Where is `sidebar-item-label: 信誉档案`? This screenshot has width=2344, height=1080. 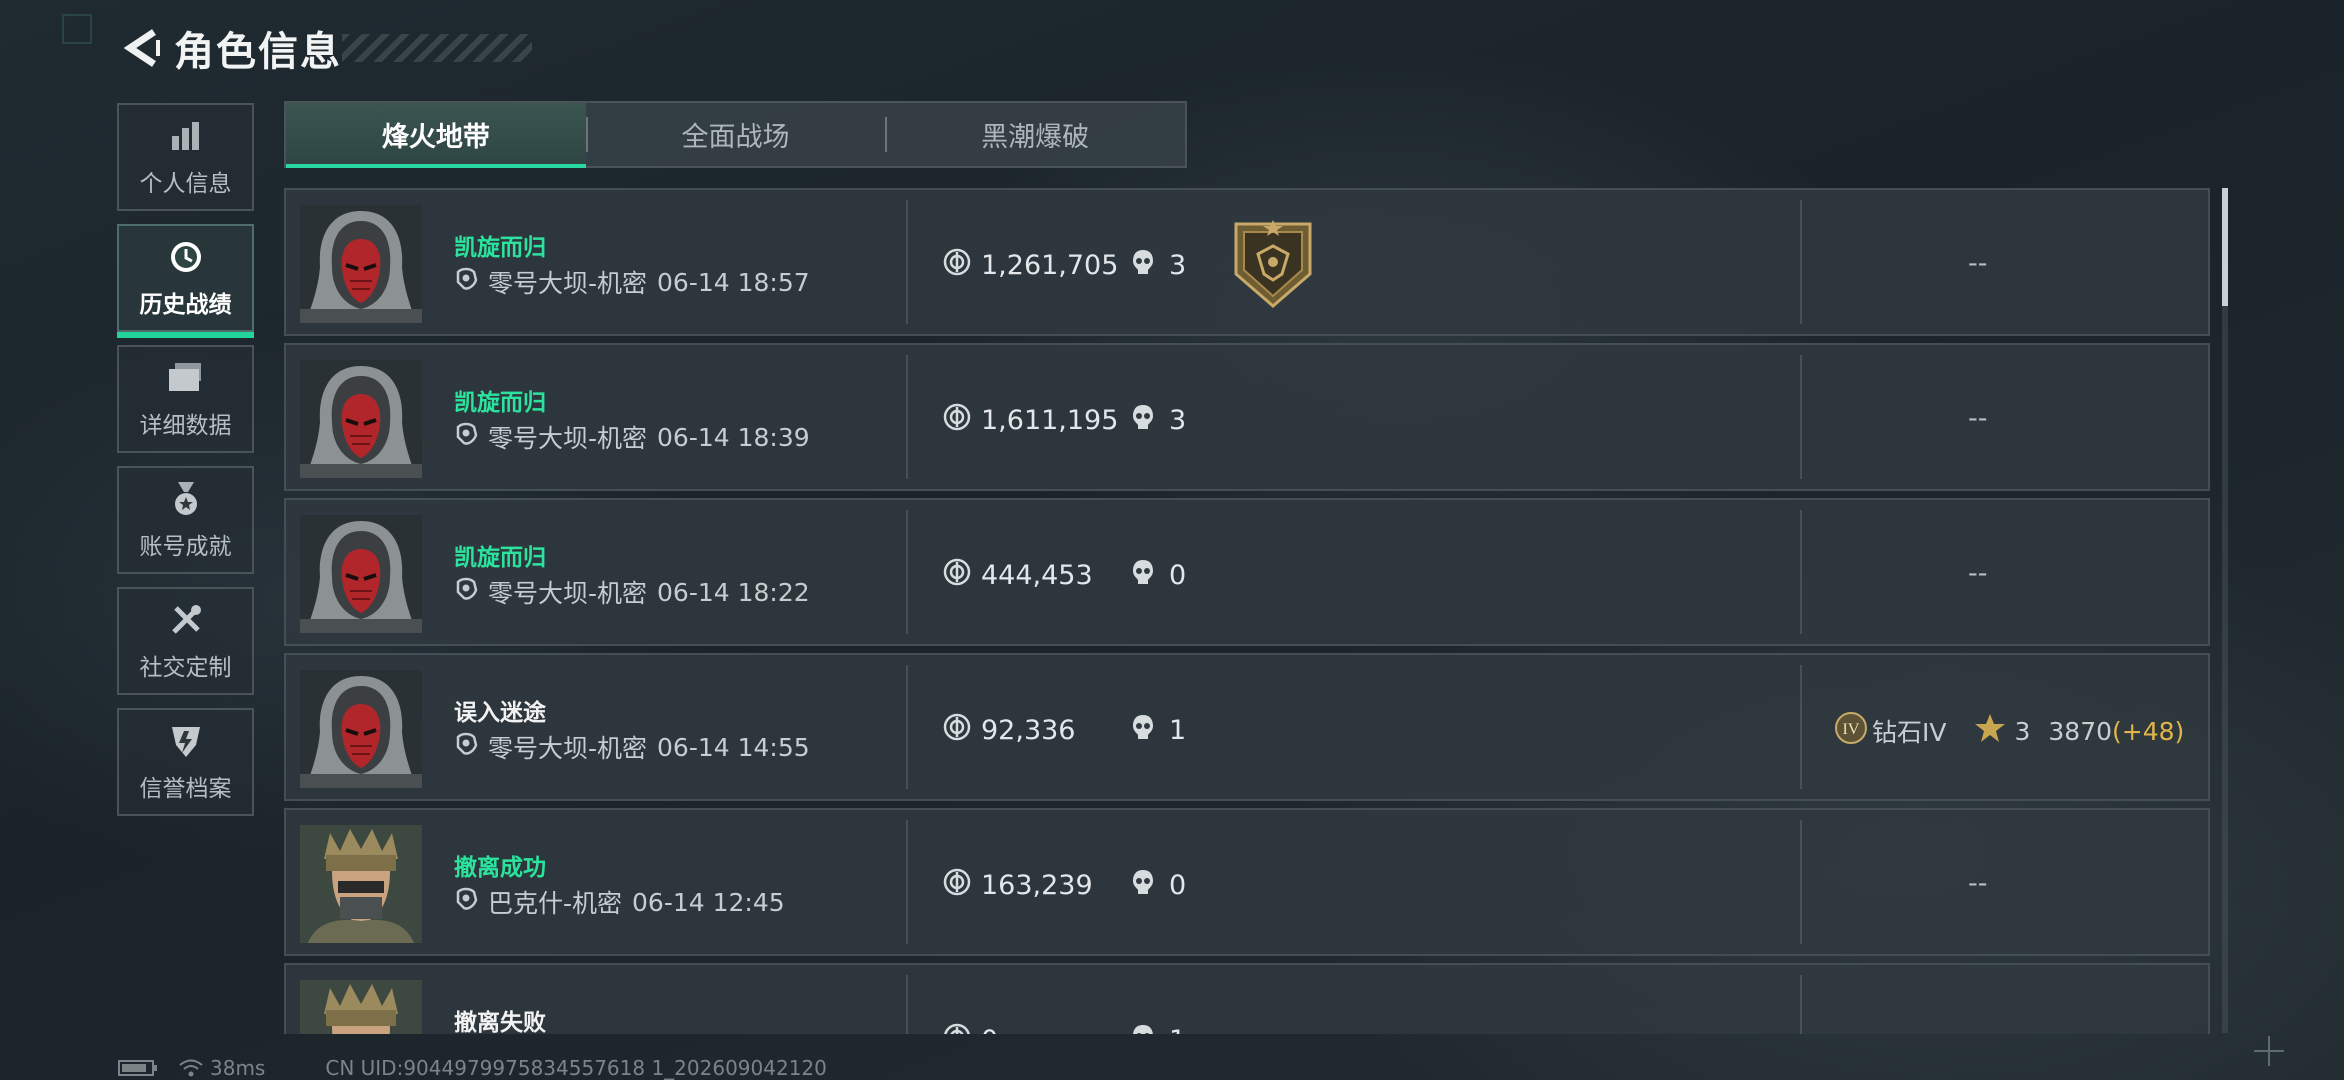
sidebar-item-label: 信誉档案 is located at coordinates (185, 789).